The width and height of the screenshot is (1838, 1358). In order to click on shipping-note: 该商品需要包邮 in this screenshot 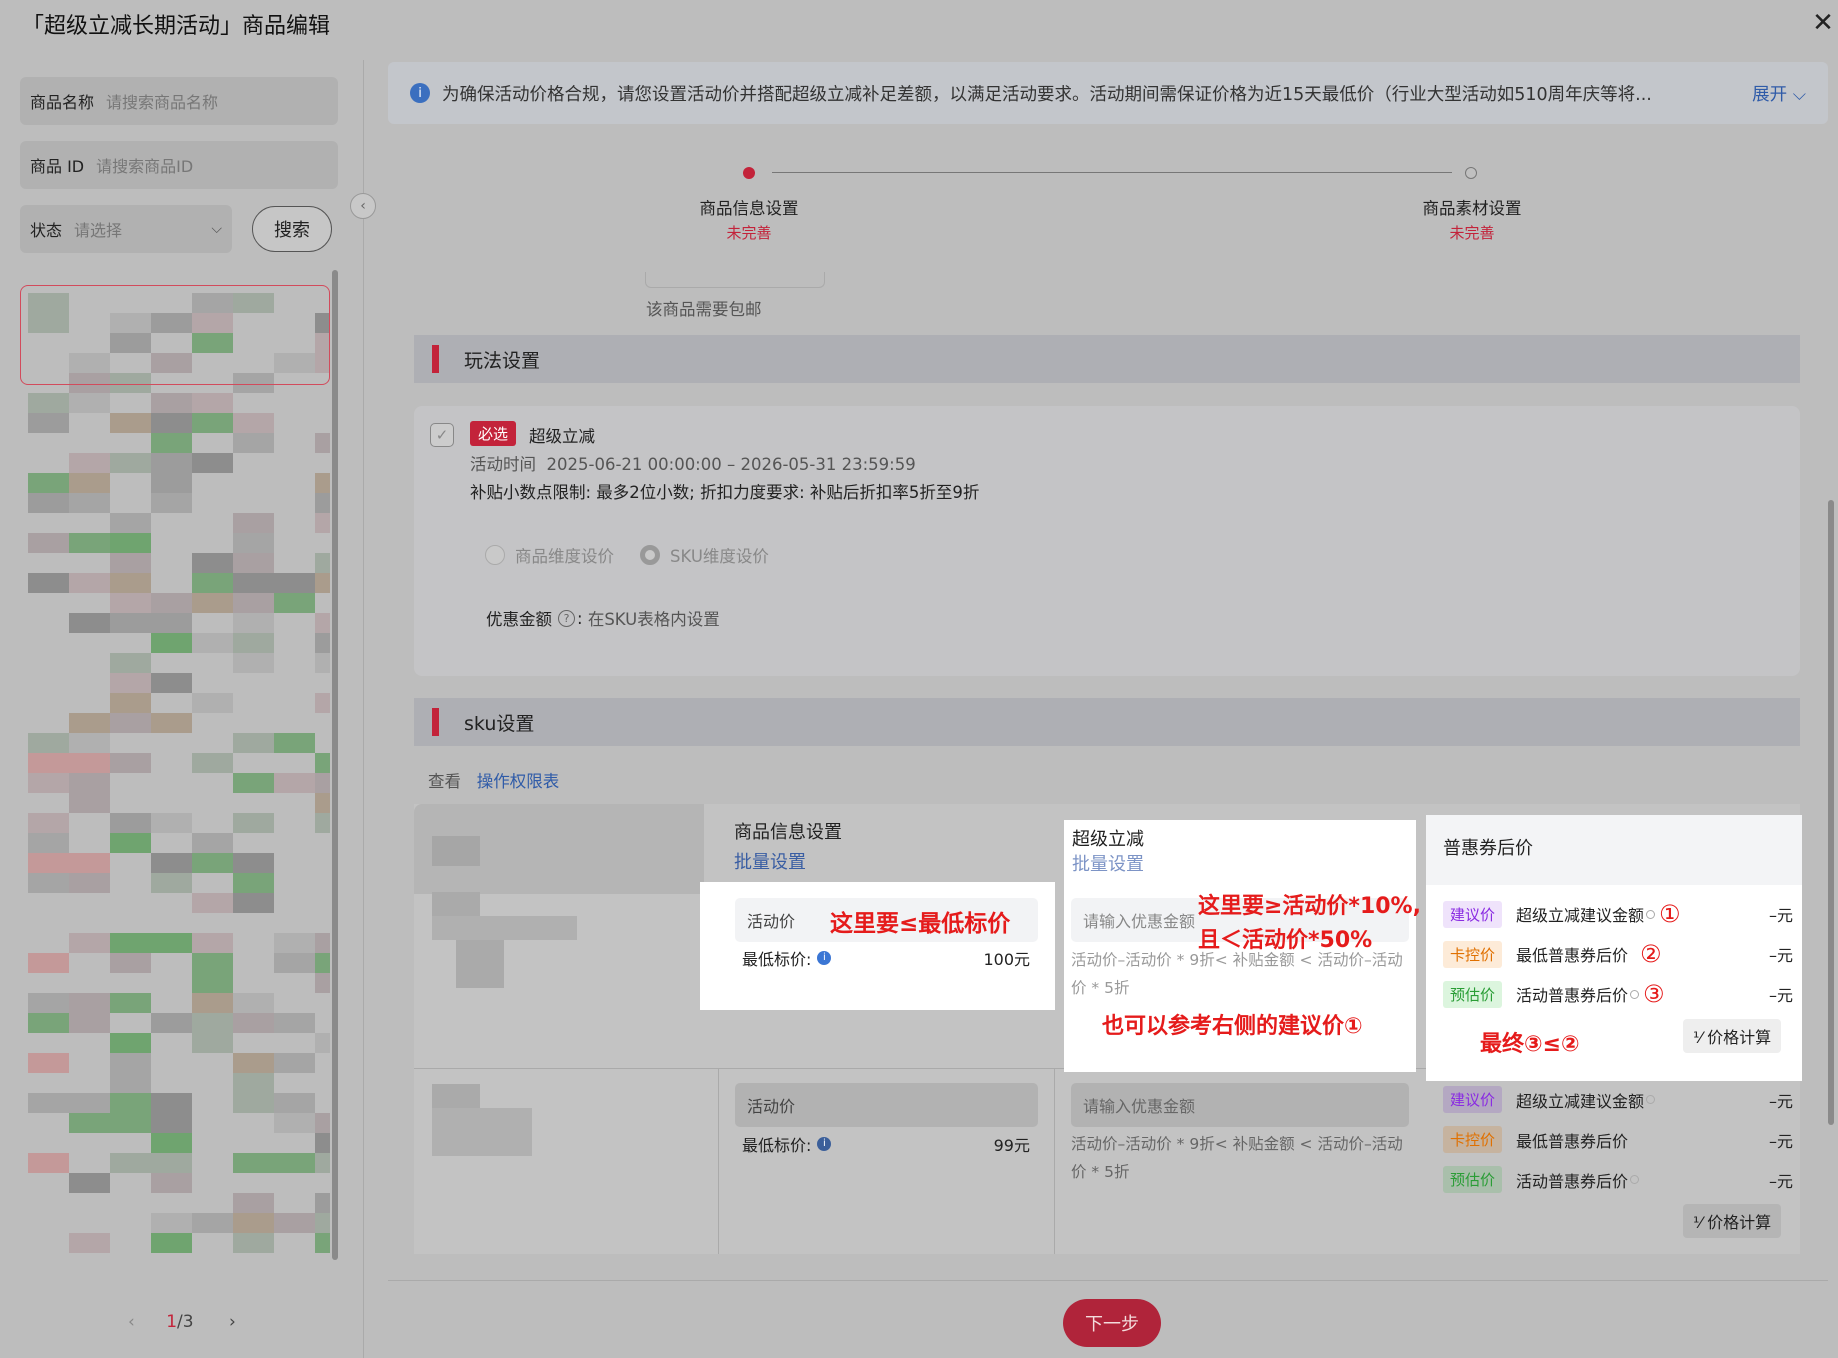, I will do `click(704, 309)`.